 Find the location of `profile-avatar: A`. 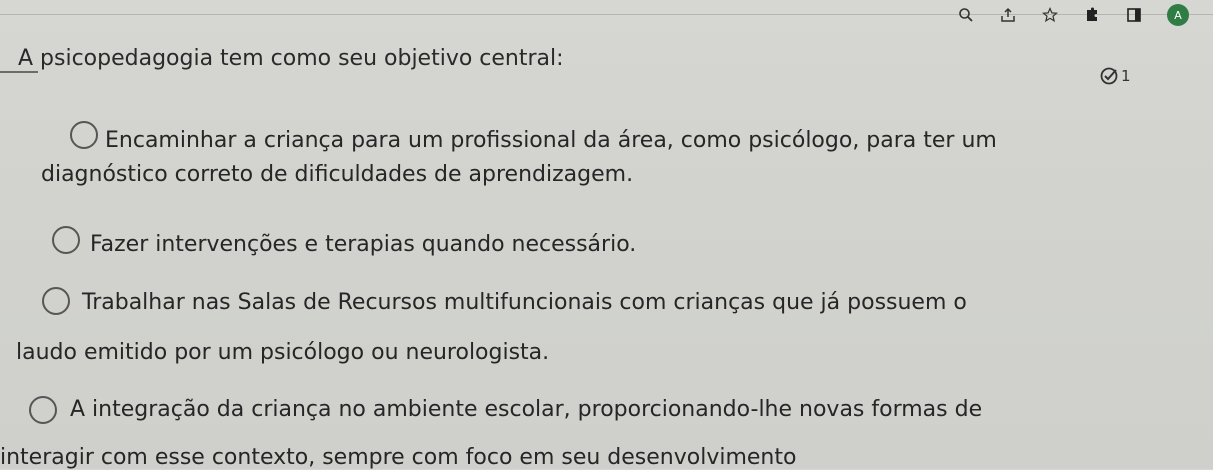

profile-avatar: A is located at coordinates (1178, 15).